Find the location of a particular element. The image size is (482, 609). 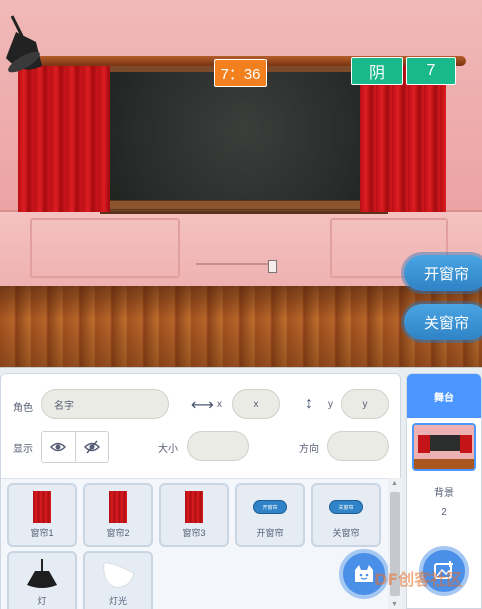

sprite-name: 窗帘1 is located at coordinates (42, 533).